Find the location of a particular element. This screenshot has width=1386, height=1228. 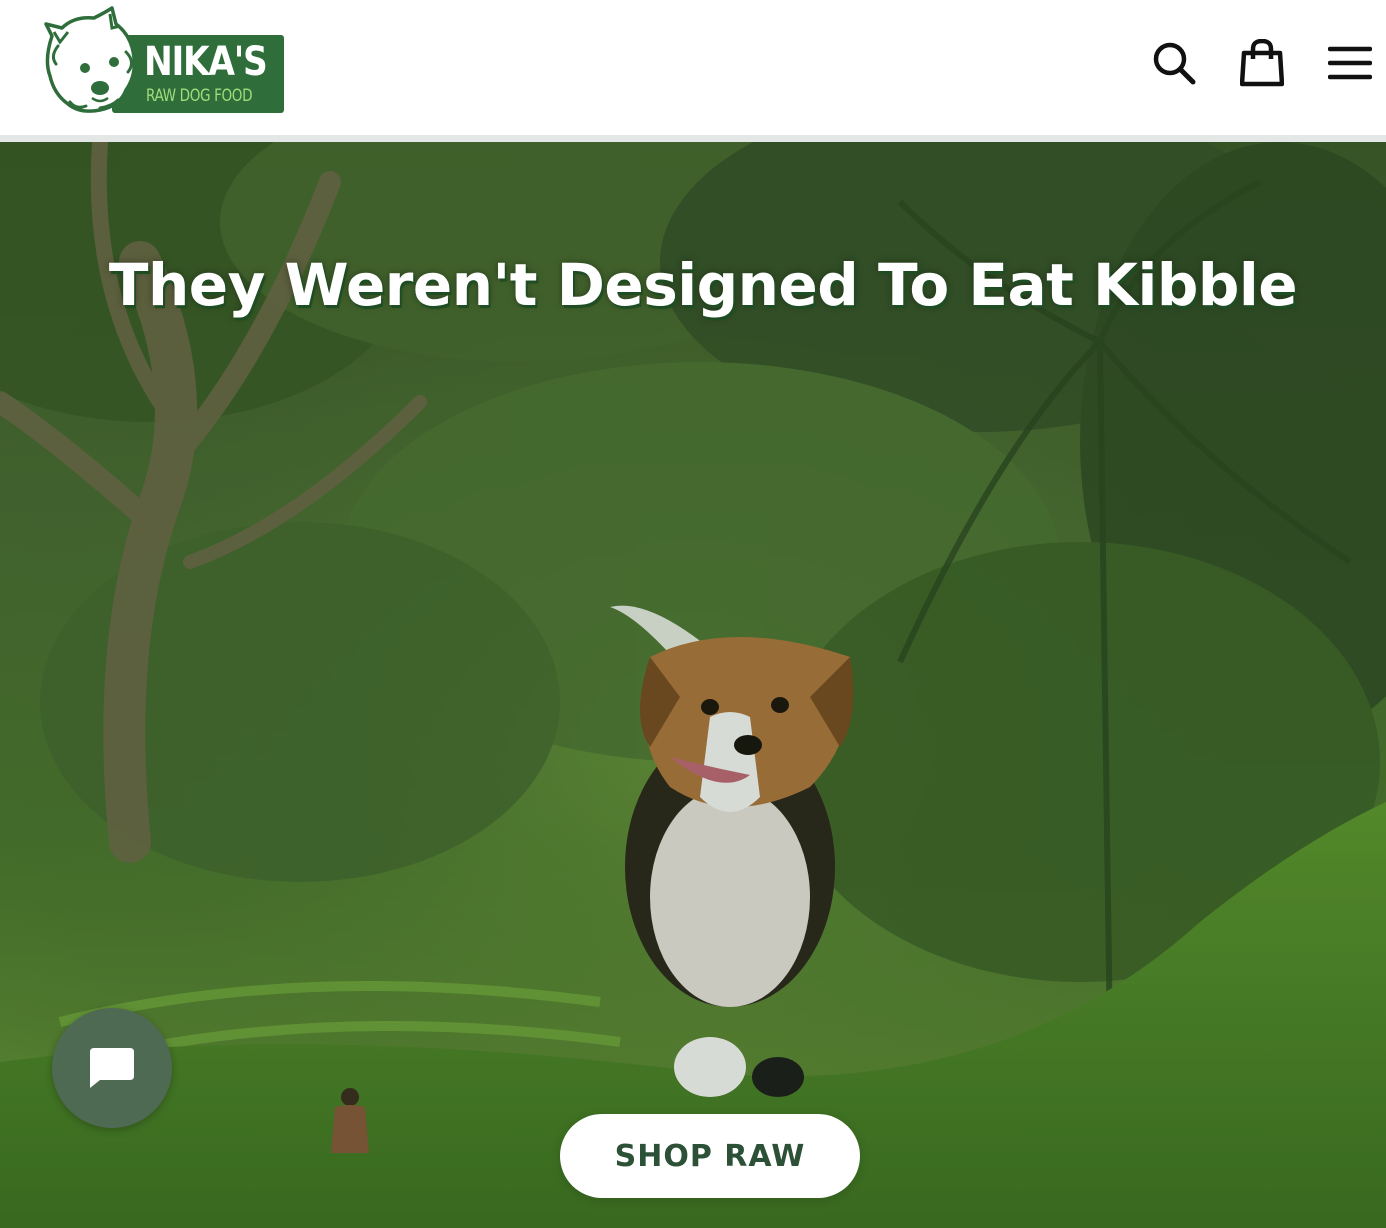

hero-headline: They Weren't Designed To Eat Kibble is located at coordinates (703, 285).